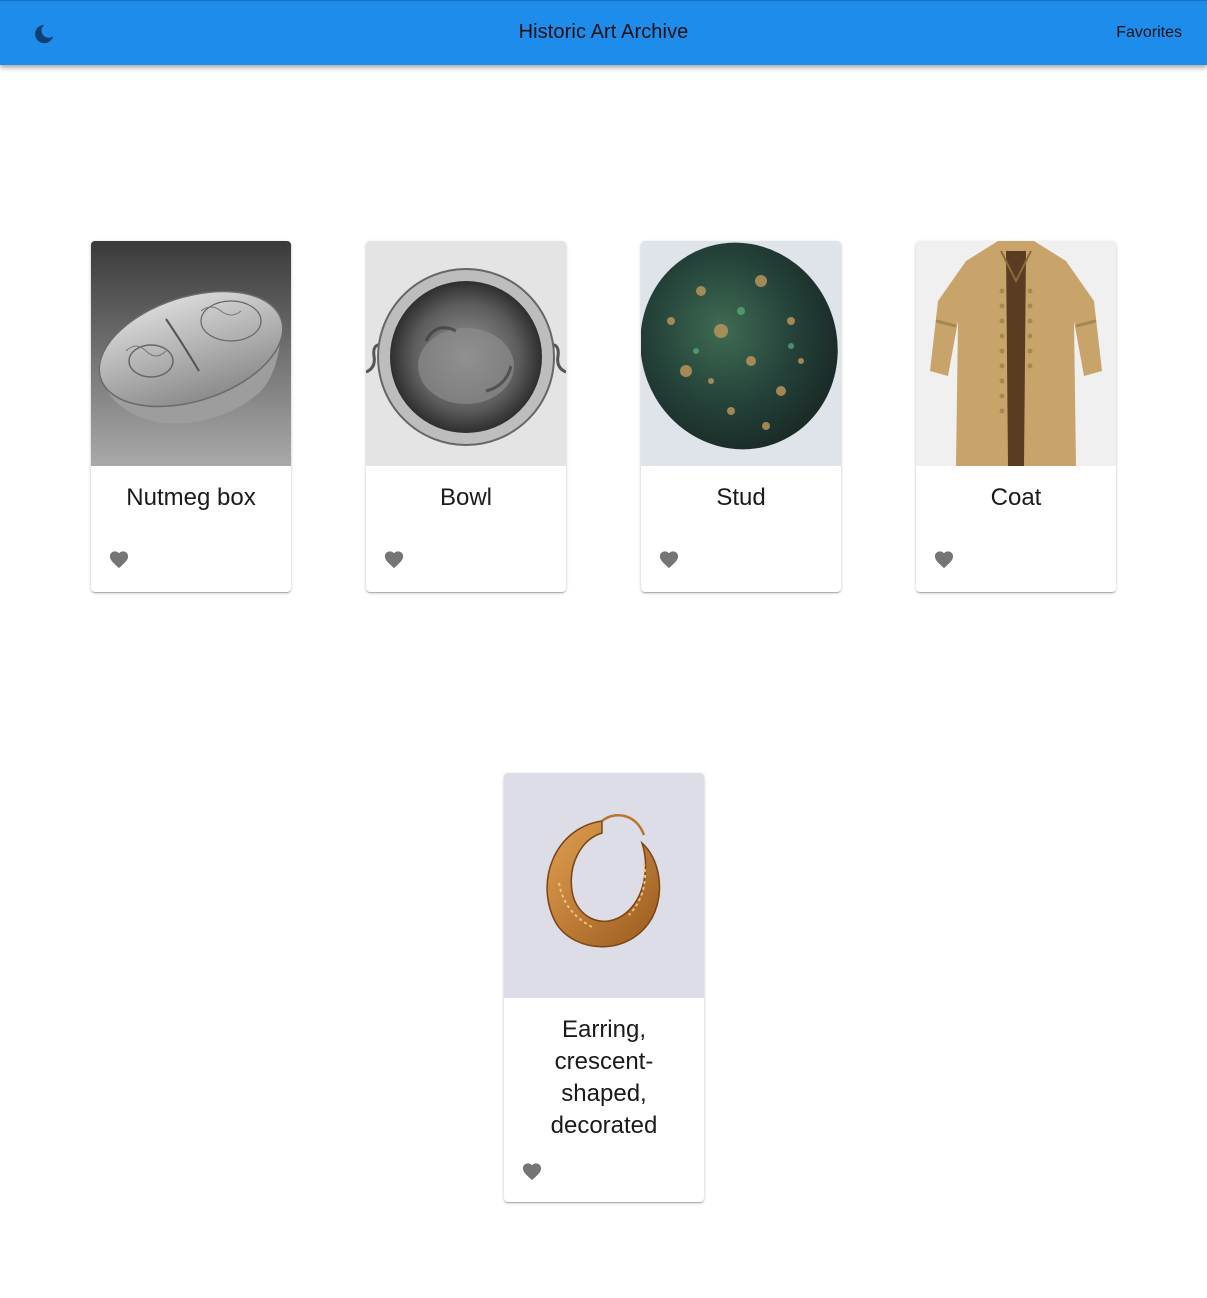  I want to click on favorites-link: Favorites, so click(1149, 33).